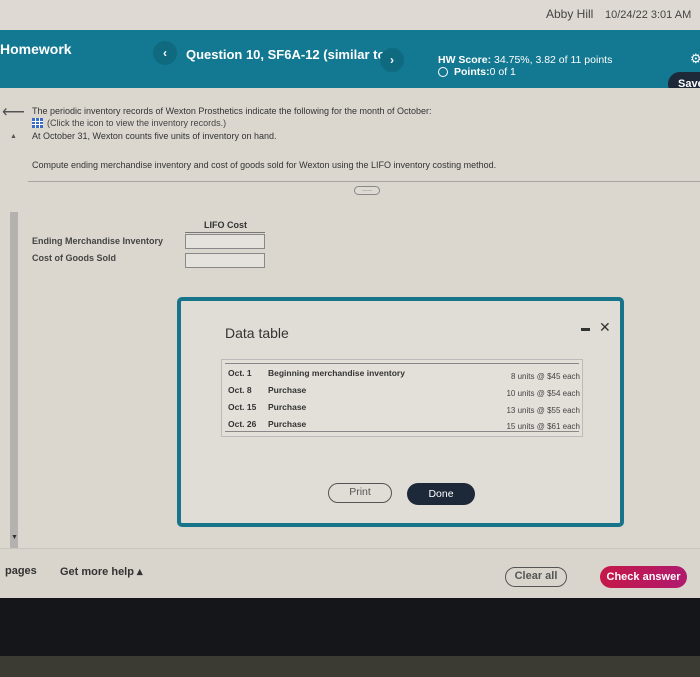 This screenshot has width=700, height=677. What do you see at coordinates (37, 123) in the screenshot?
I see `data-table-icon` at bounding box center [37, 123].